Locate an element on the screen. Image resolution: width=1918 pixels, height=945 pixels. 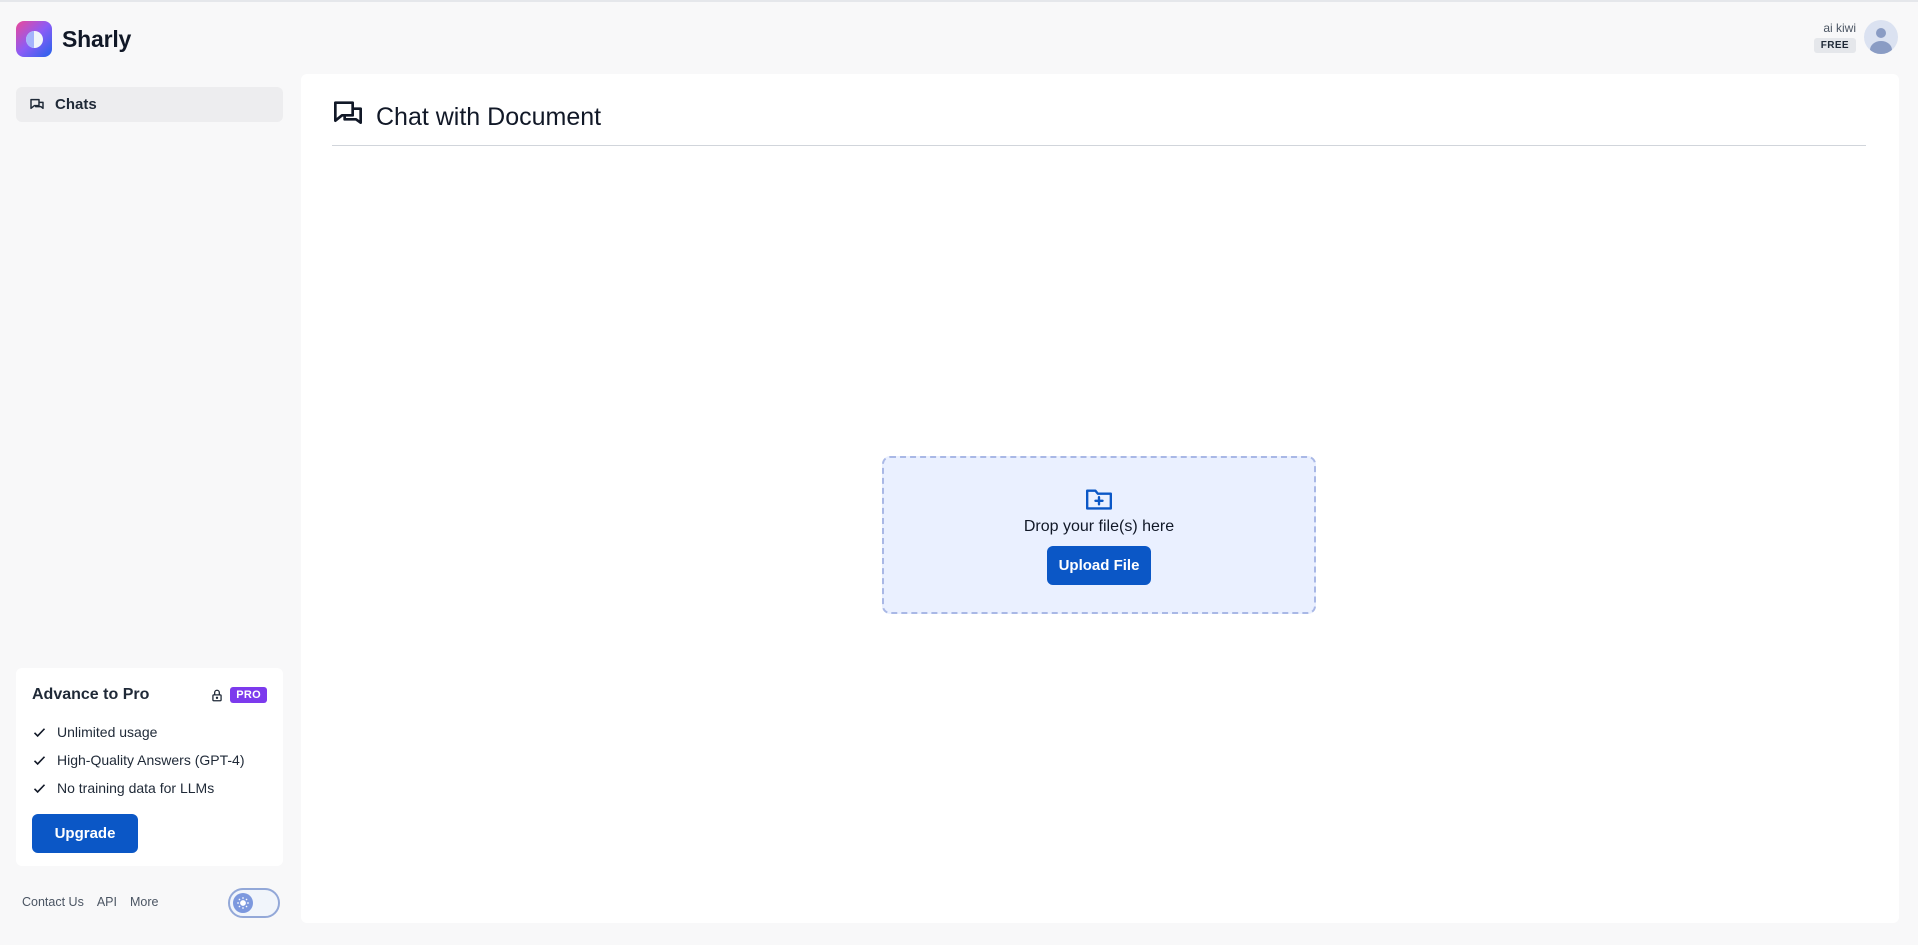
more-link: More is located at coordinates (144, 902).